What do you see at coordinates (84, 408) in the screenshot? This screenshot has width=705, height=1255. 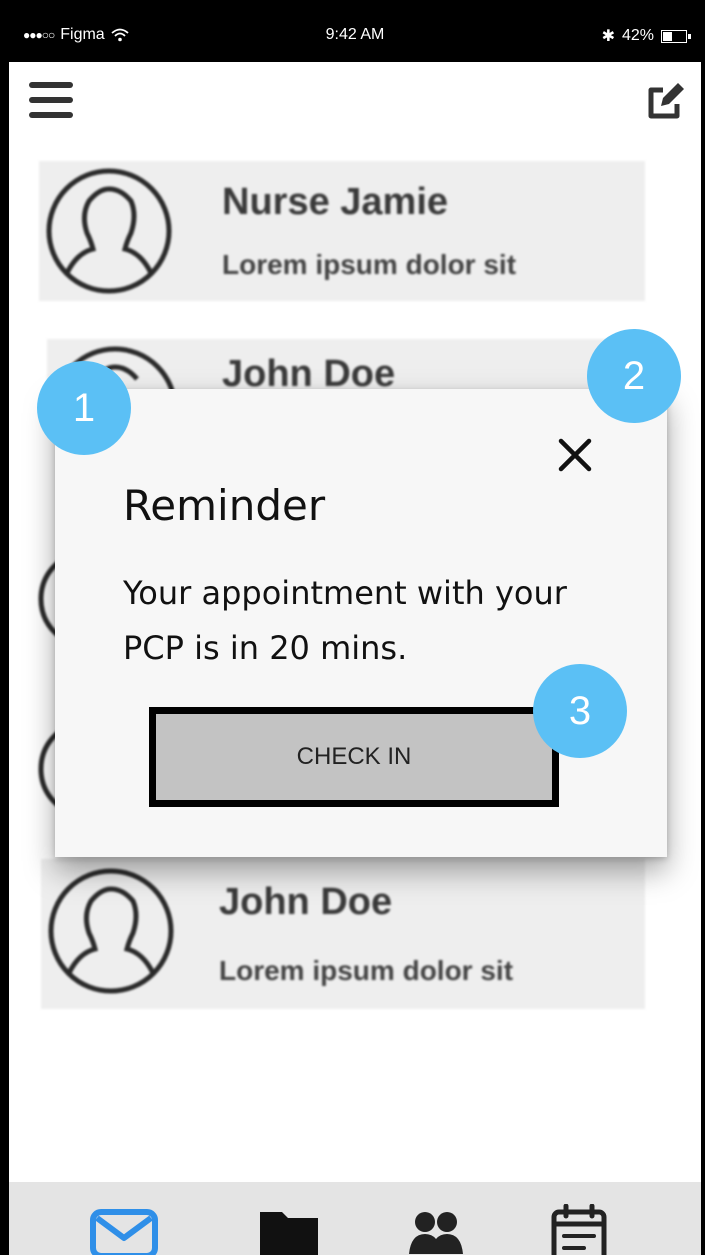 I see `annotation-badge-1: 1` at bounding box center [84, 408].